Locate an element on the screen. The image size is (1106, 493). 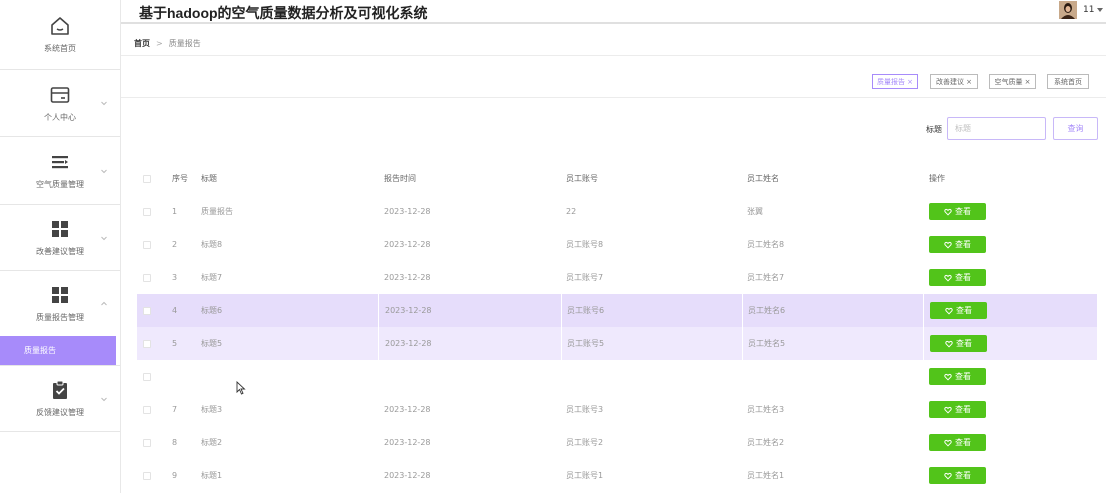
avatar is located at coordinates (1068, 10).